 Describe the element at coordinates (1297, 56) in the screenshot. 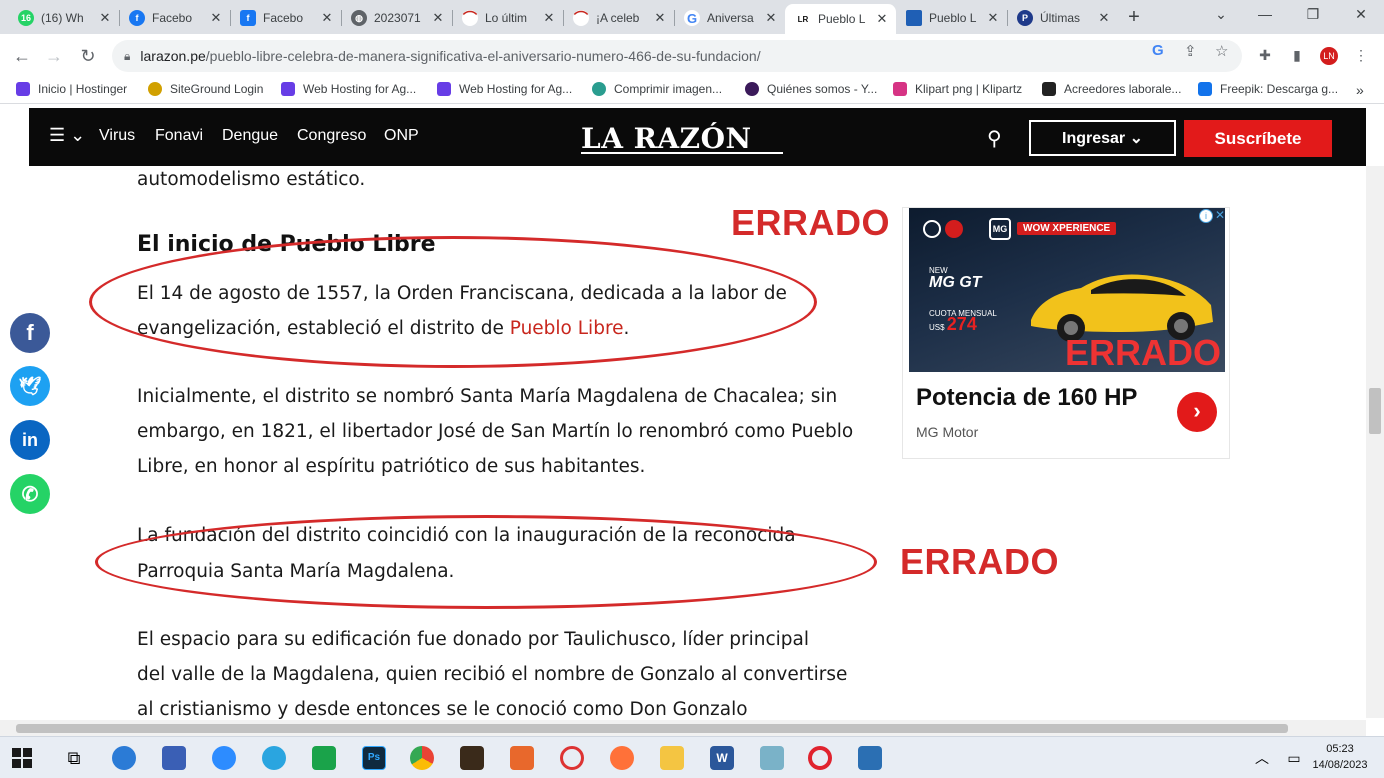

I see `sidepanel-icon: ▮` at that location.